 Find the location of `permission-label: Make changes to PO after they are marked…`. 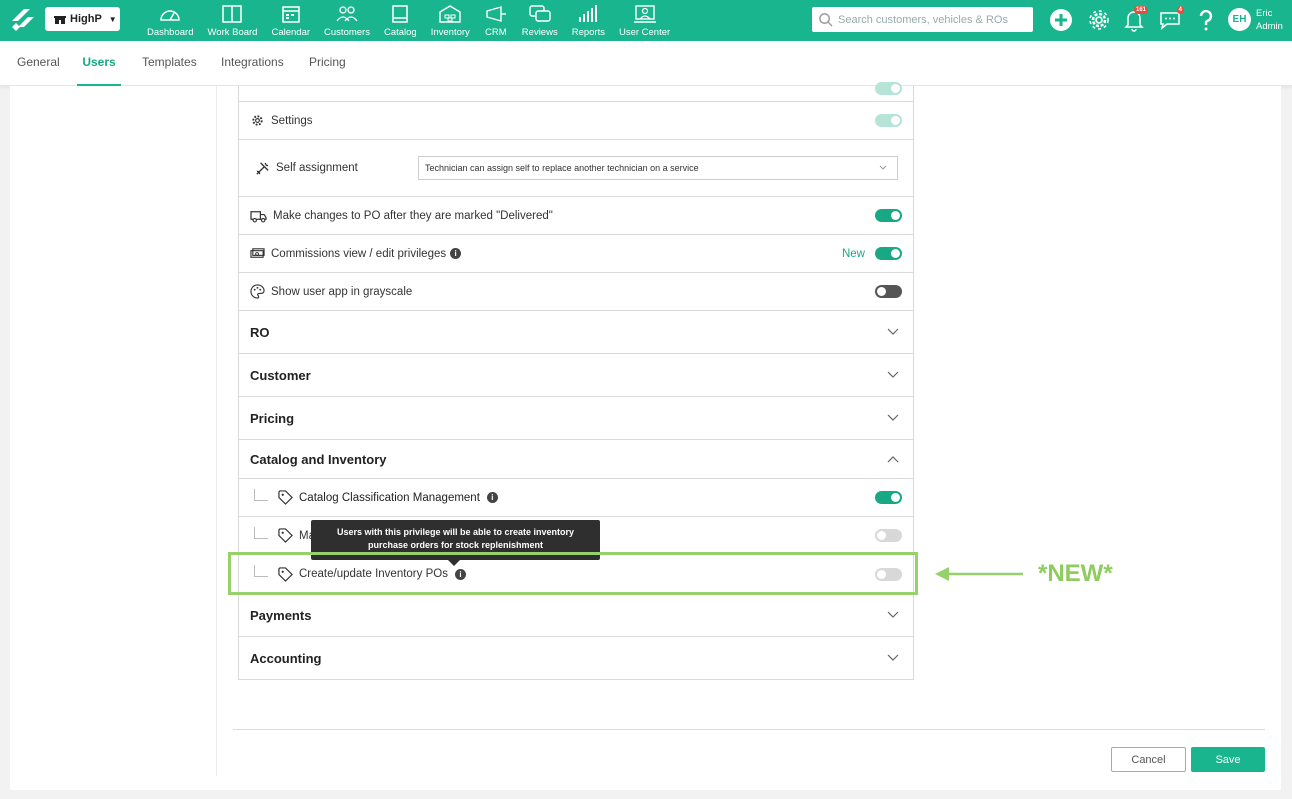

permission-label: Make changes to PO after they are marked… is located at coordinates (413, 215).